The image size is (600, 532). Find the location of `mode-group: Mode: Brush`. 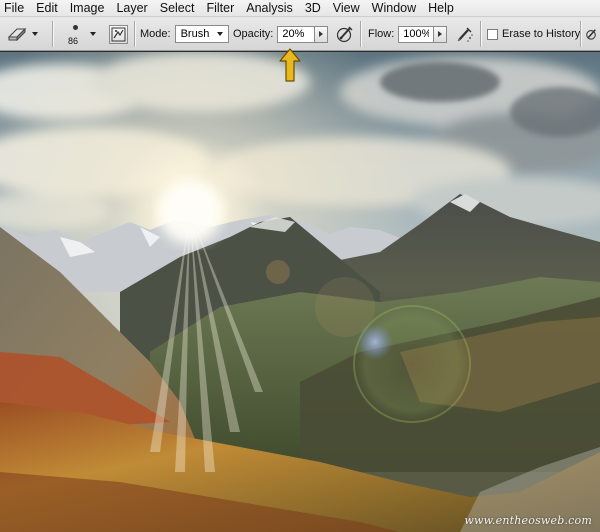

mode-group: Mode: Brush is located at coordinates (184, 34).